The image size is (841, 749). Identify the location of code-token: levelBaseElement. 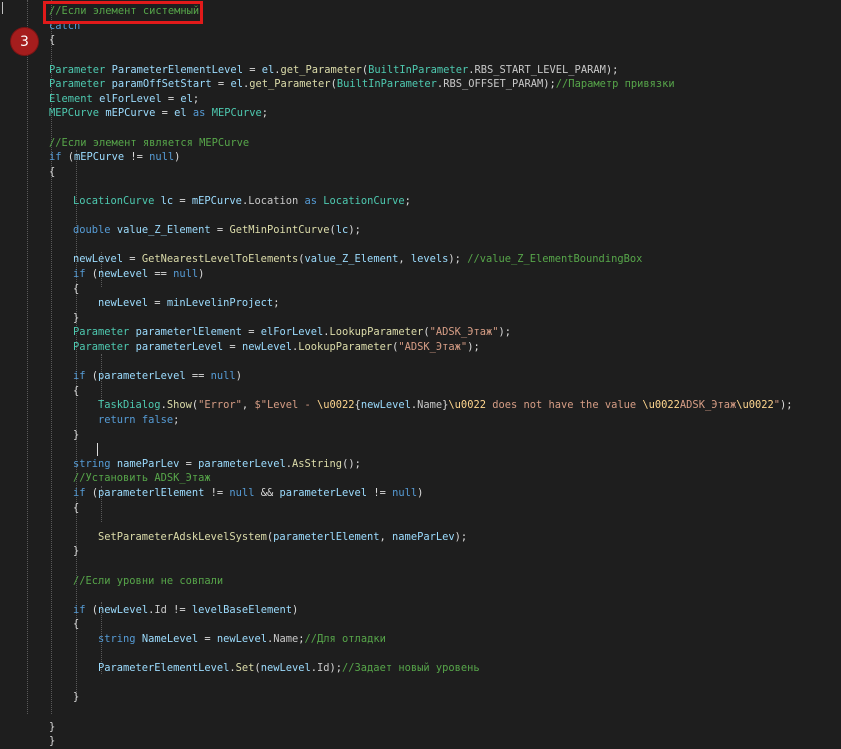
(241, 609).